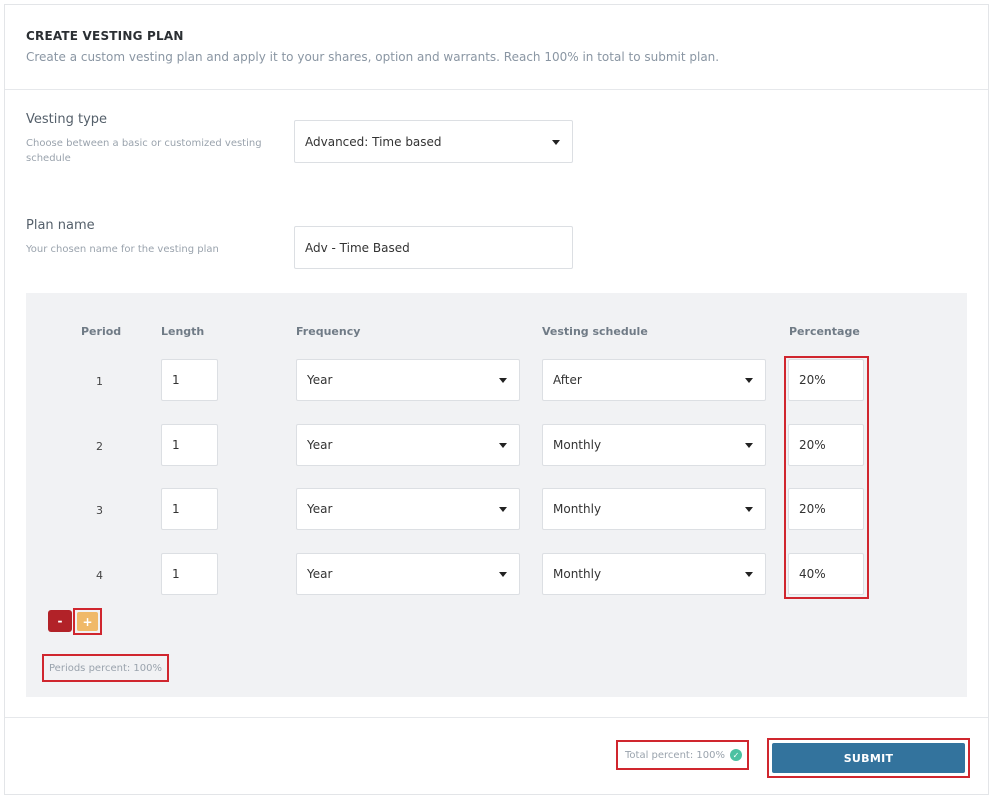 Image resolution: width=993 pixels, height=797 pixels. Describe the element at coordinates (735, 755) in the screenshot. I see `check-circle-icon: ✓` at that location.